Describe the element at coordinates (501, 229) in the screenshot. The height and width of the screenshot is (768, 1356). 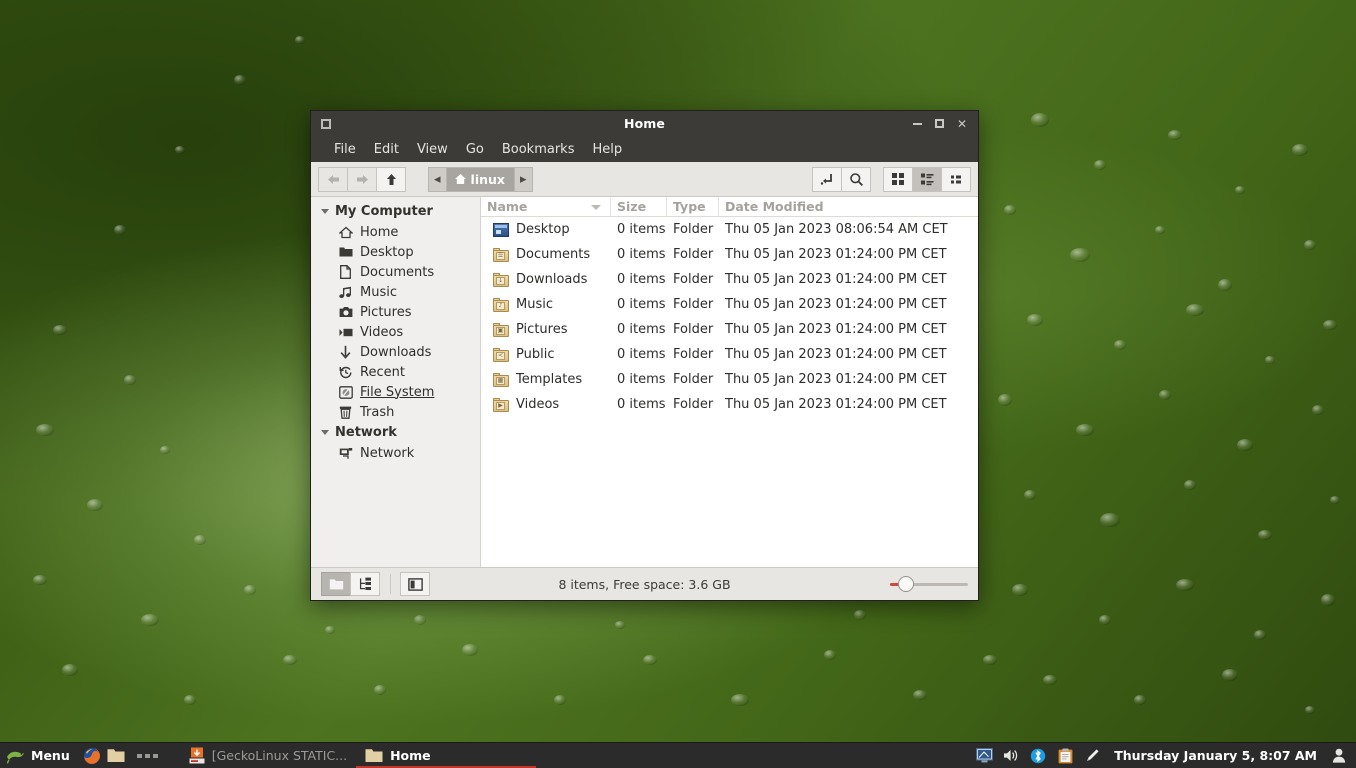
I see `desktop-icon` at that location.